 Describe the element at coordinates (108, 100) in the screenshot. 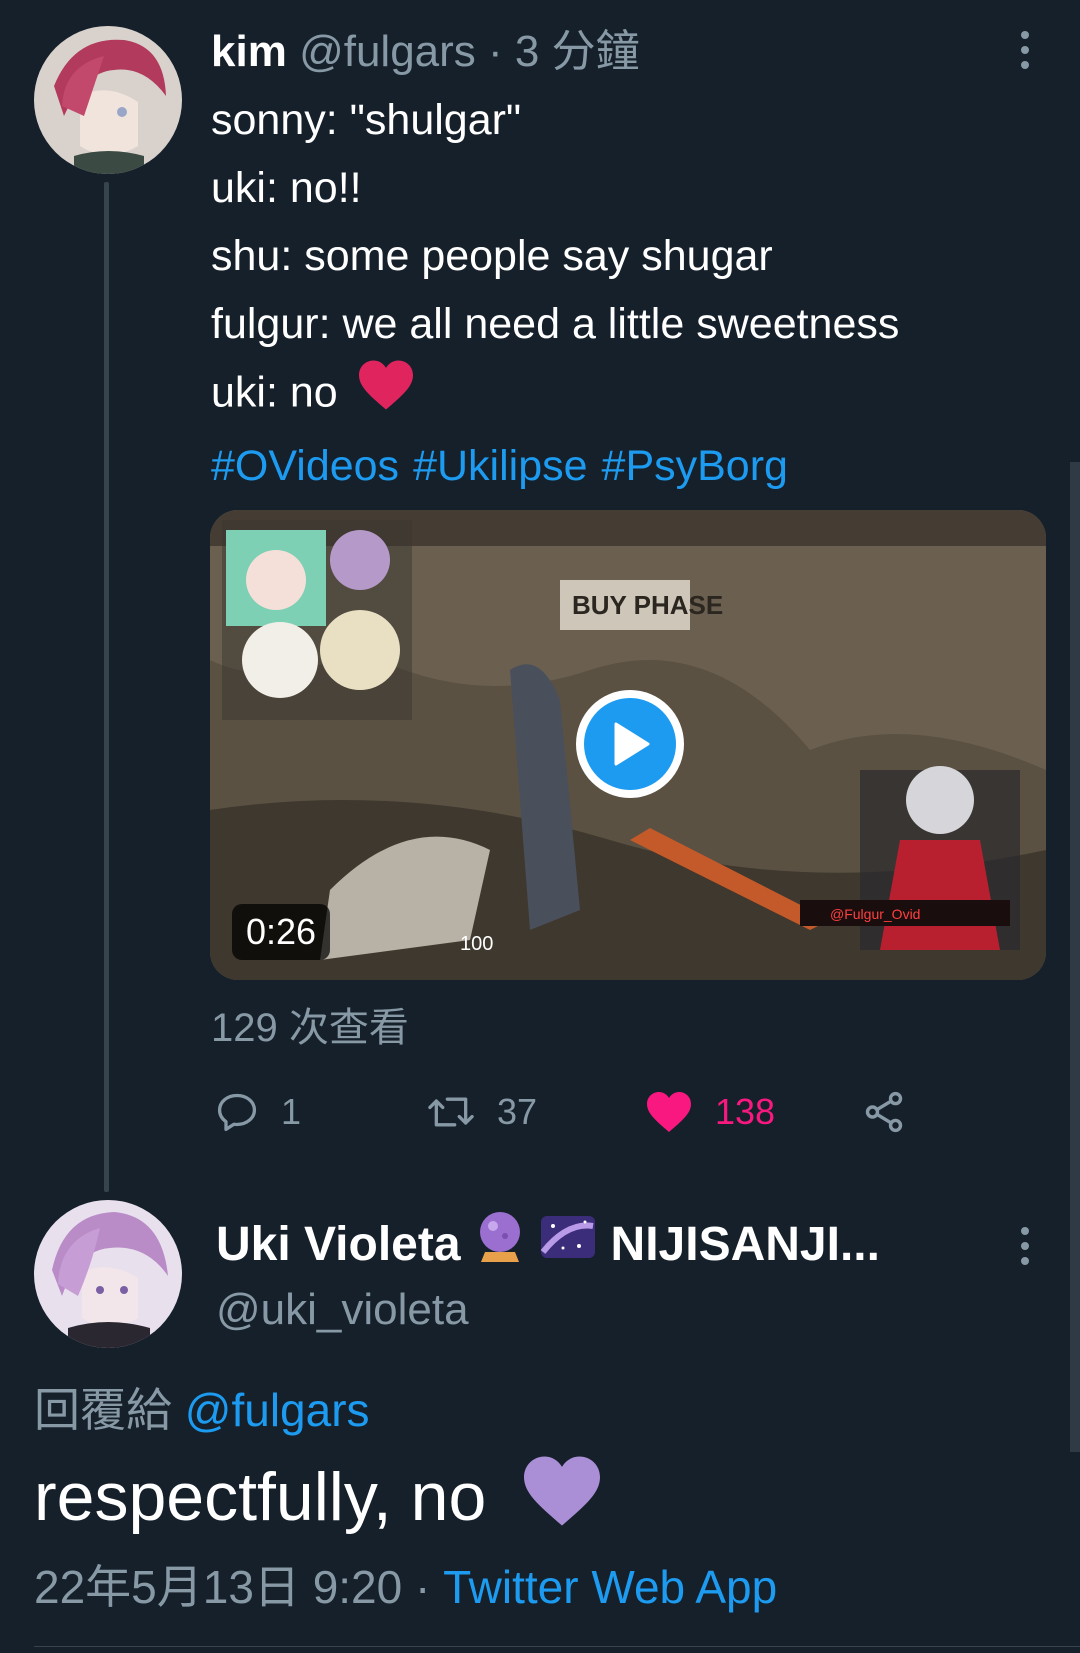

I see `author-avatar-kim` at that location.